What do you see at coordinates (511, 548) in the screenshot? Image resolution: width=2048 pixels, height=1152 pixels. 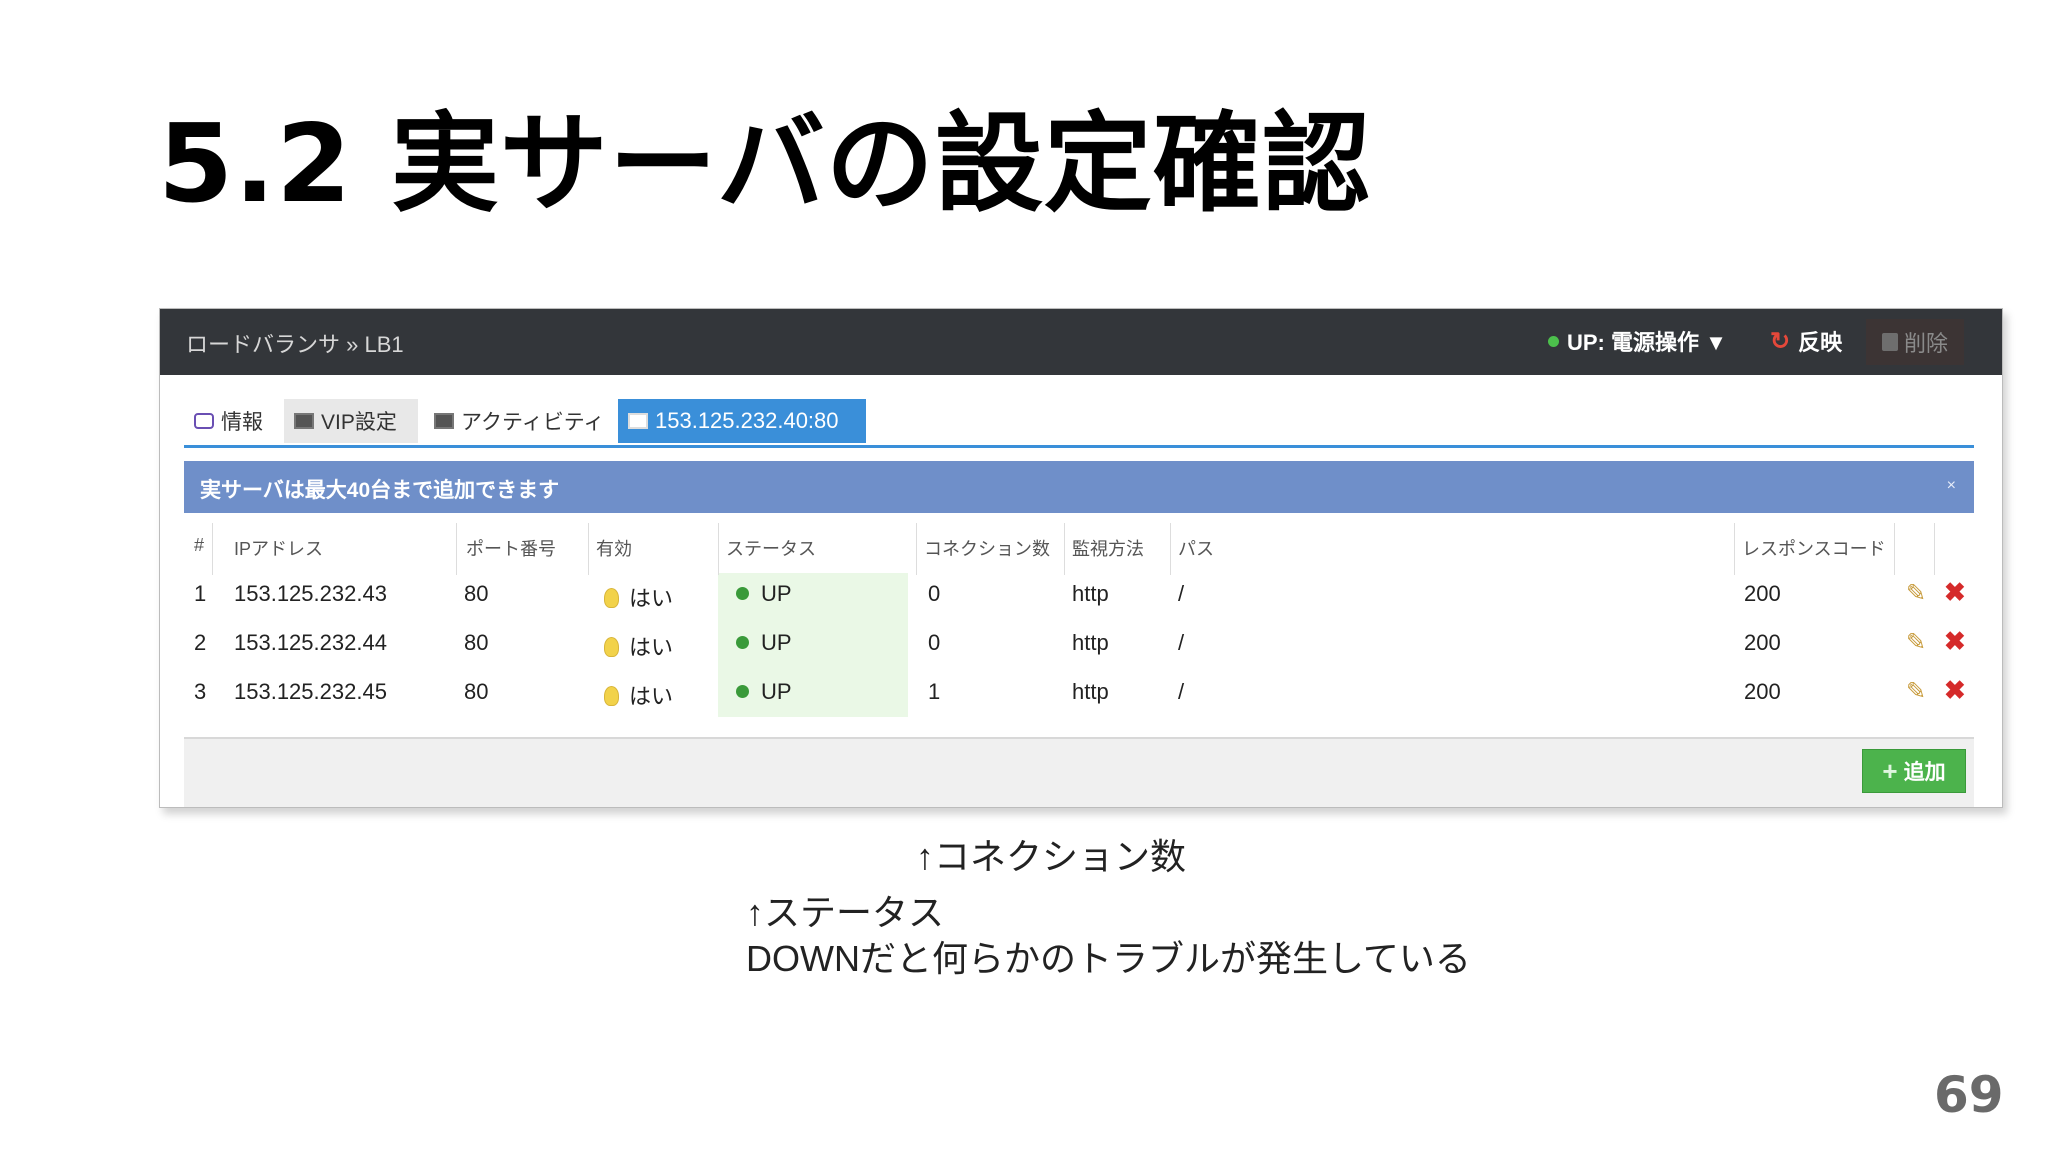 I see `column-header-port: ポート番号` at bounding box center [511, 548].